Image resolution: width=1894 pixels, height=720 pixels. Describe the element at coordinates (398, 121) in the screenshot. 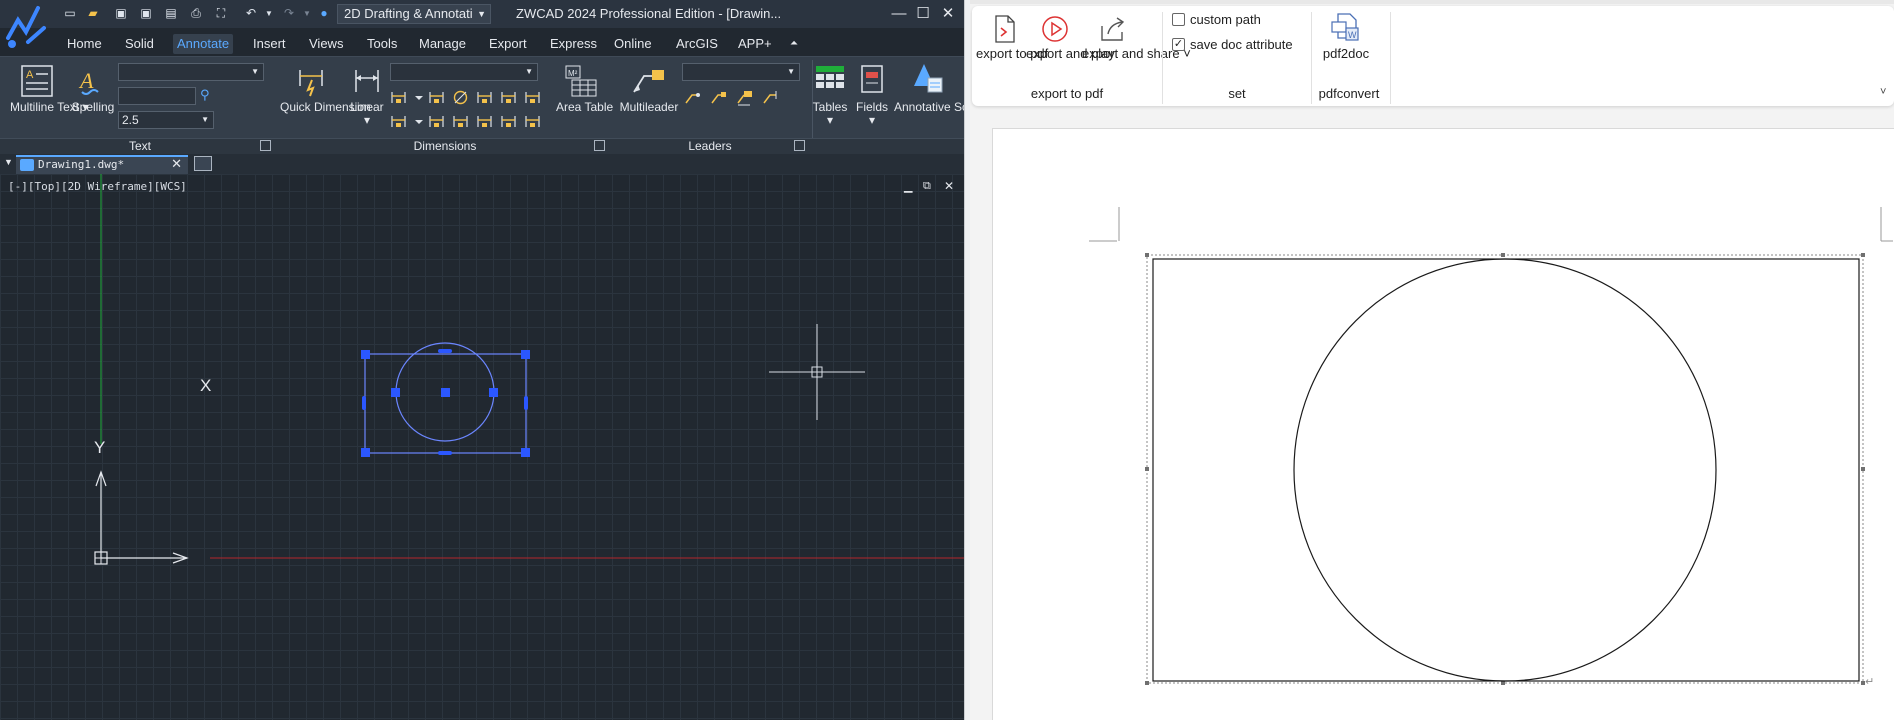

I see `ordinate-dim-icon` at that location.